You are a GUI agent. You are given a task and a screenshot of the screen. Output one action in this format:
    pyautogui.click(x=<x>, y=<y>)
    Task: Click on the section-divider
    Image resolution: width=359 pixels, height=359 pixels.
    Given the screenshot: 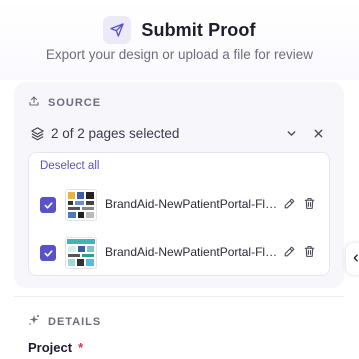 What is the action you would take?
    pyautogui.click(x=179, y=296)
    